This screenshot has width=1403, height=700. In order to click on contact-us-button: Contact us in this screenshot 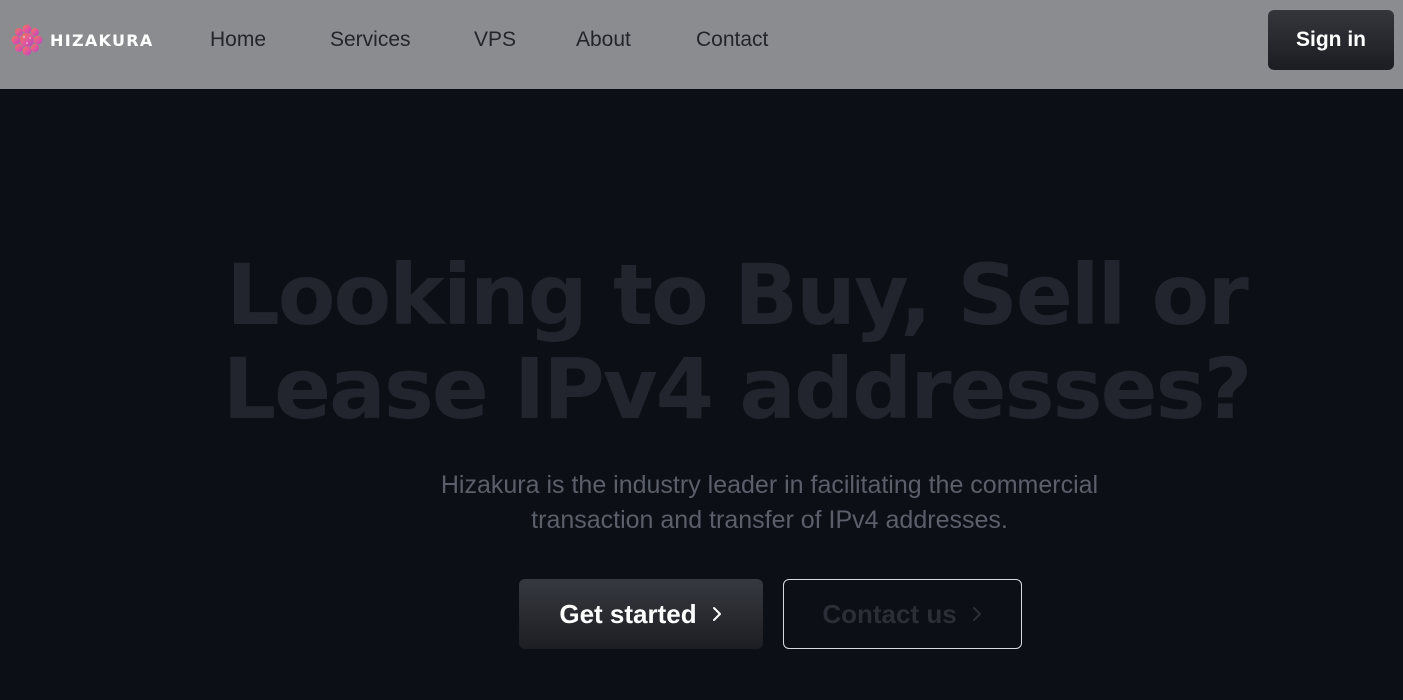, I will do `click(902, 614)`.